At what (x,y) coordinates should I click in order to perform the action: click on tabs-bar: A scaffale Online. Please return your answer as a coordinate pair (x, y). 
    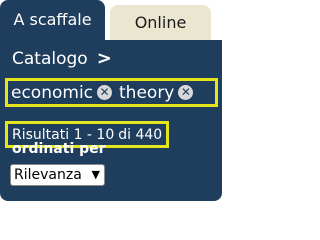
    Looking at the image, I should click on (111, 21).